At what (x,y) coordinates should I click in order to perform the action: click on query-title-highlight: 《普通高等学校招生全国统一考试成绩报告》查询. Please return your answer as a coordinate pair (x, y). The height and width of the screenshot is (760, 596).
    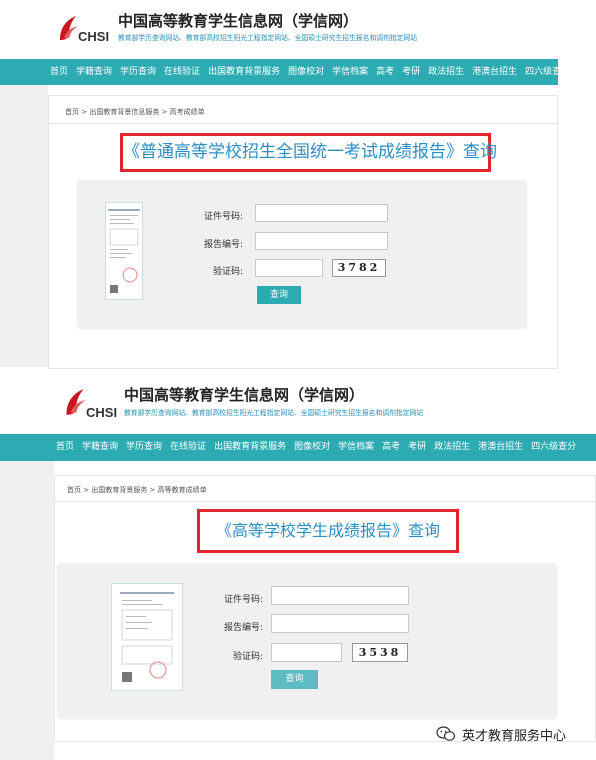
    Looking at the image, I should click on (308, 152).